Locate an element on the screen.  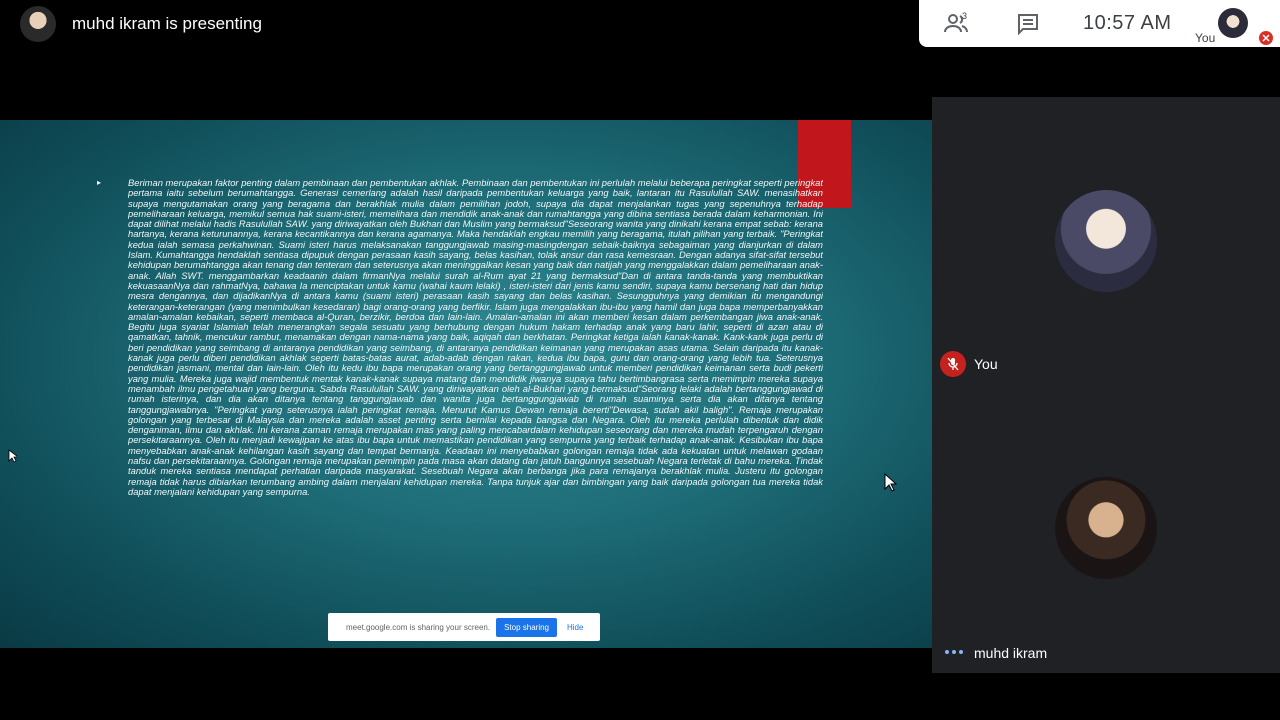
presenter-avatar is located at coordinates (38, 24).